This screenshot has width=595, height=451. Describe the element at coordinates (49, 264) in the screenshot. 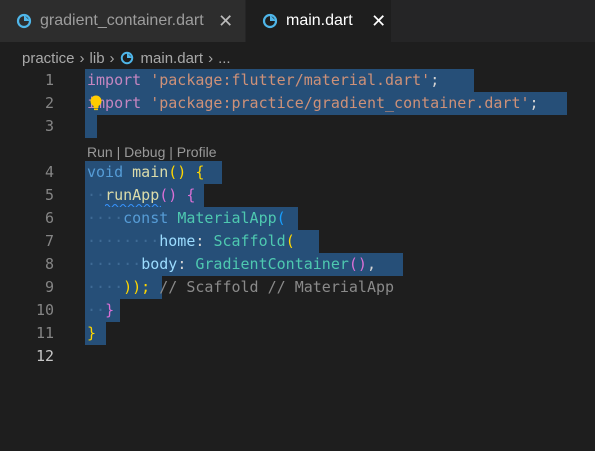

I see `line-number: 8` at that location.